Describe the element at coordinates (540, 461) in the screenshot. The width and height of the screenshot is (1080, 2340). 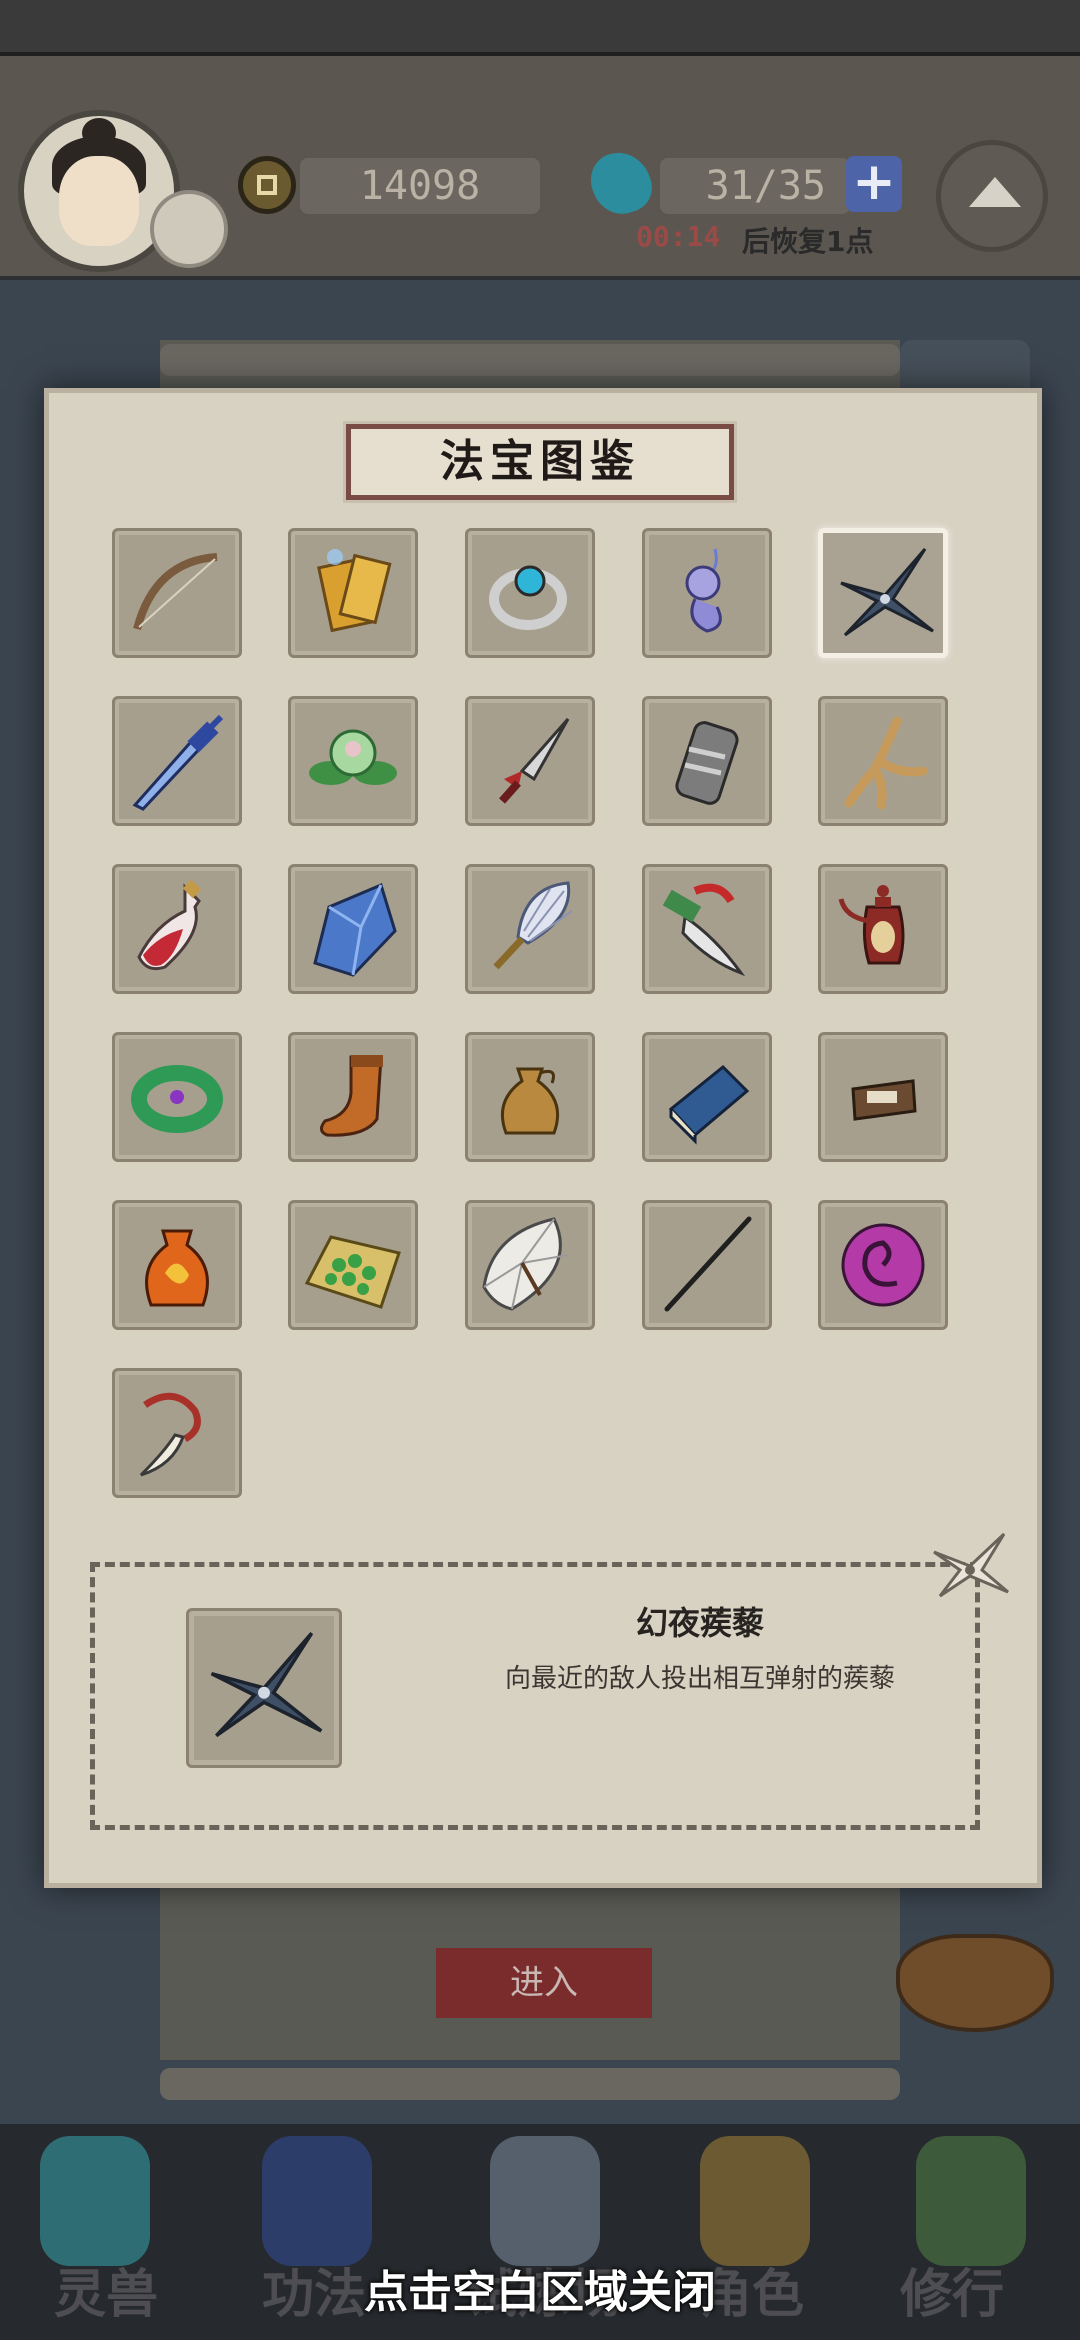
I see `panel-title: 法宝图鉴` at that location.